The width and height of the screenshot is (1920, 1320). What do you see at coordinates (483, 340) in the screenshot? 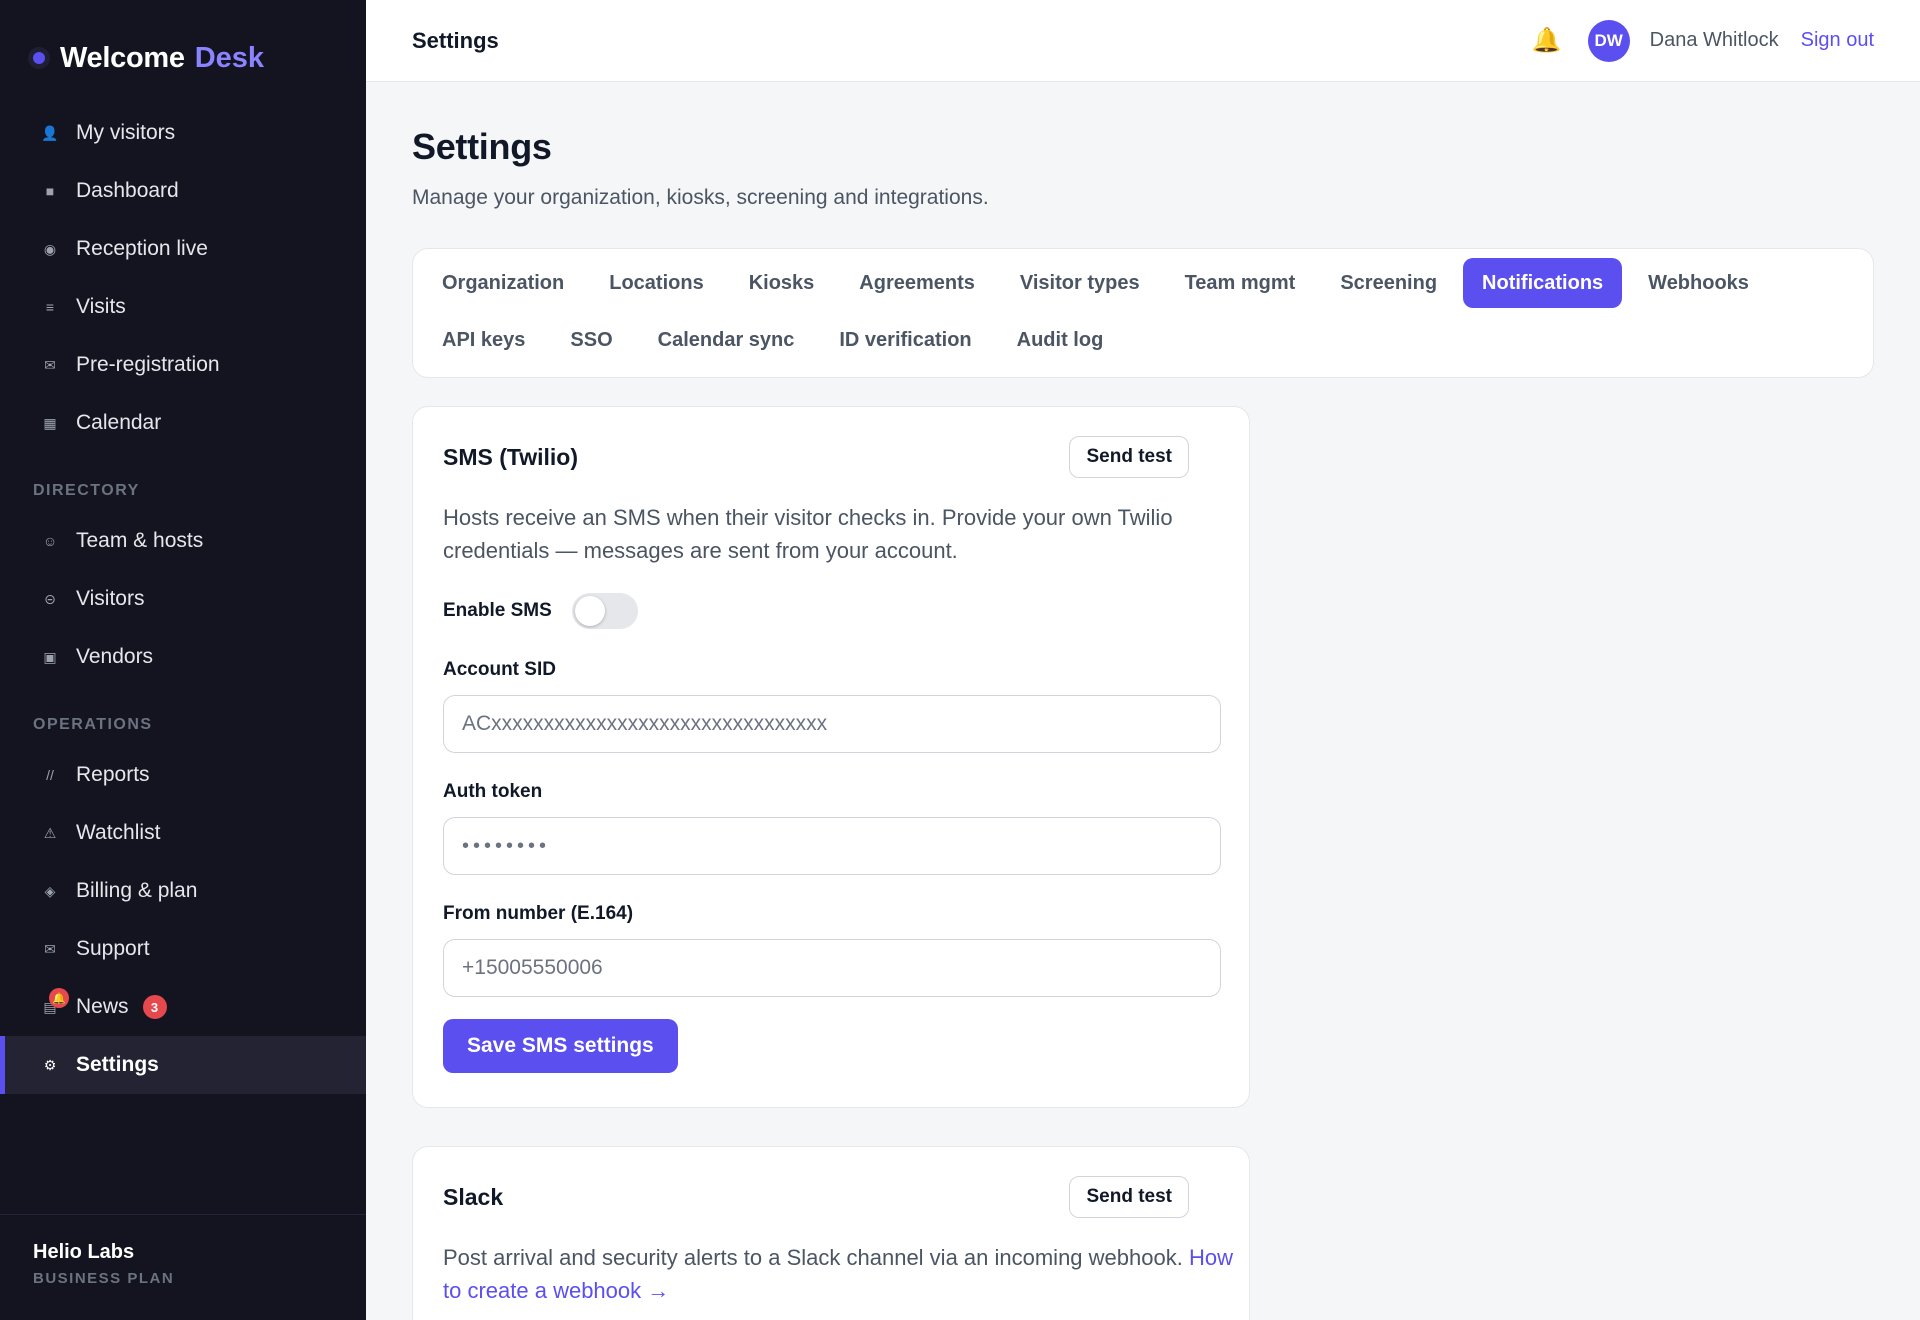
I see `tab-api-keys: API keys` at bounding box center [483, 340].